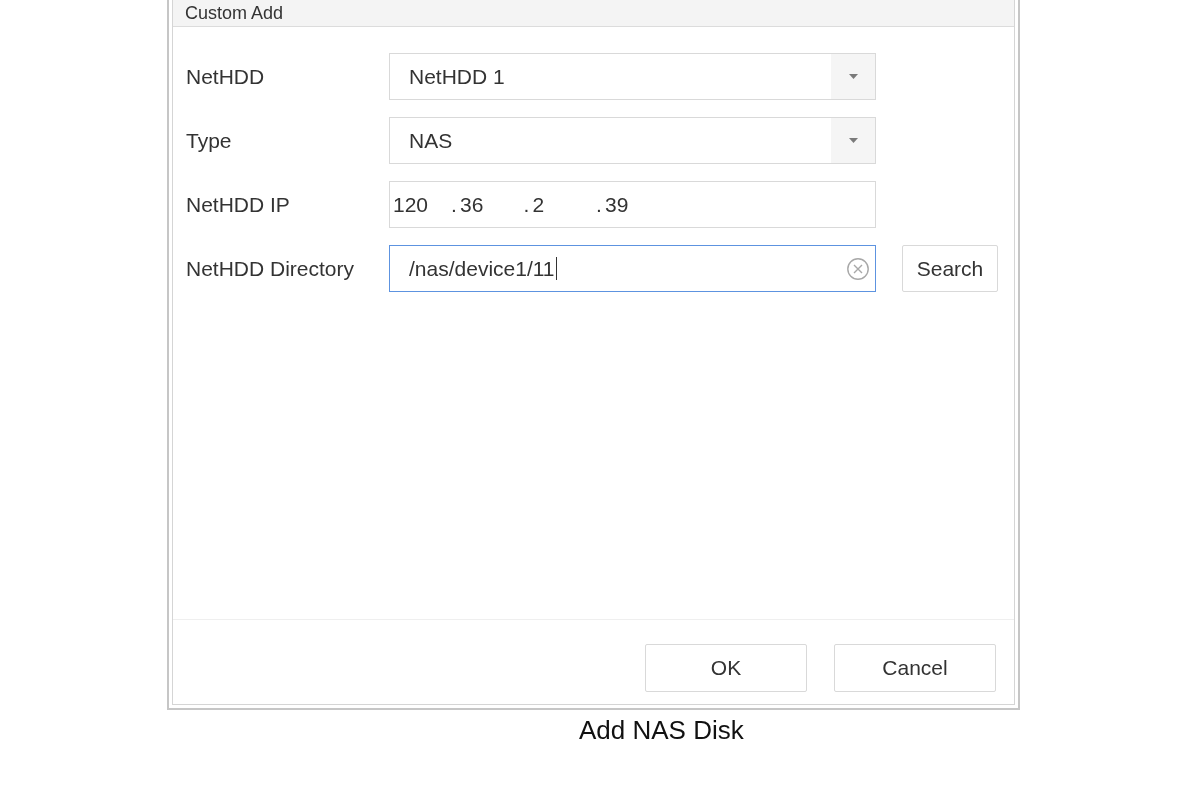 This screenshot has width=1200, height=787. What do you see at coordinates (234, 13) in the screenshot?
I see `dialog-title: Custom Add` at bounding box center [234, 13].